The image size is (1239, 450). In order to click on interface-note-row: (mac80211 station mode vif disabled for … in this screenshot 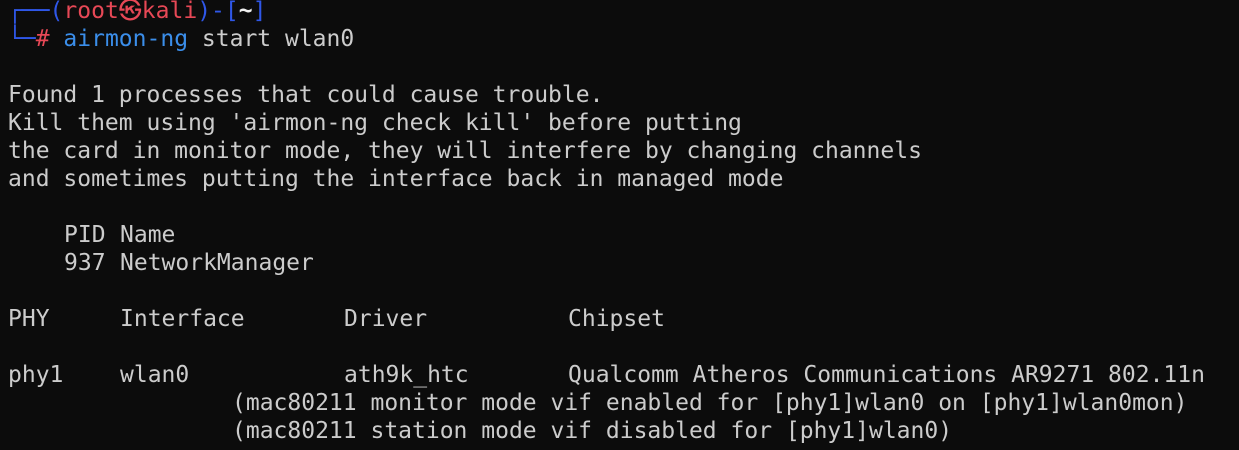, I will do `click(623, 431)`.